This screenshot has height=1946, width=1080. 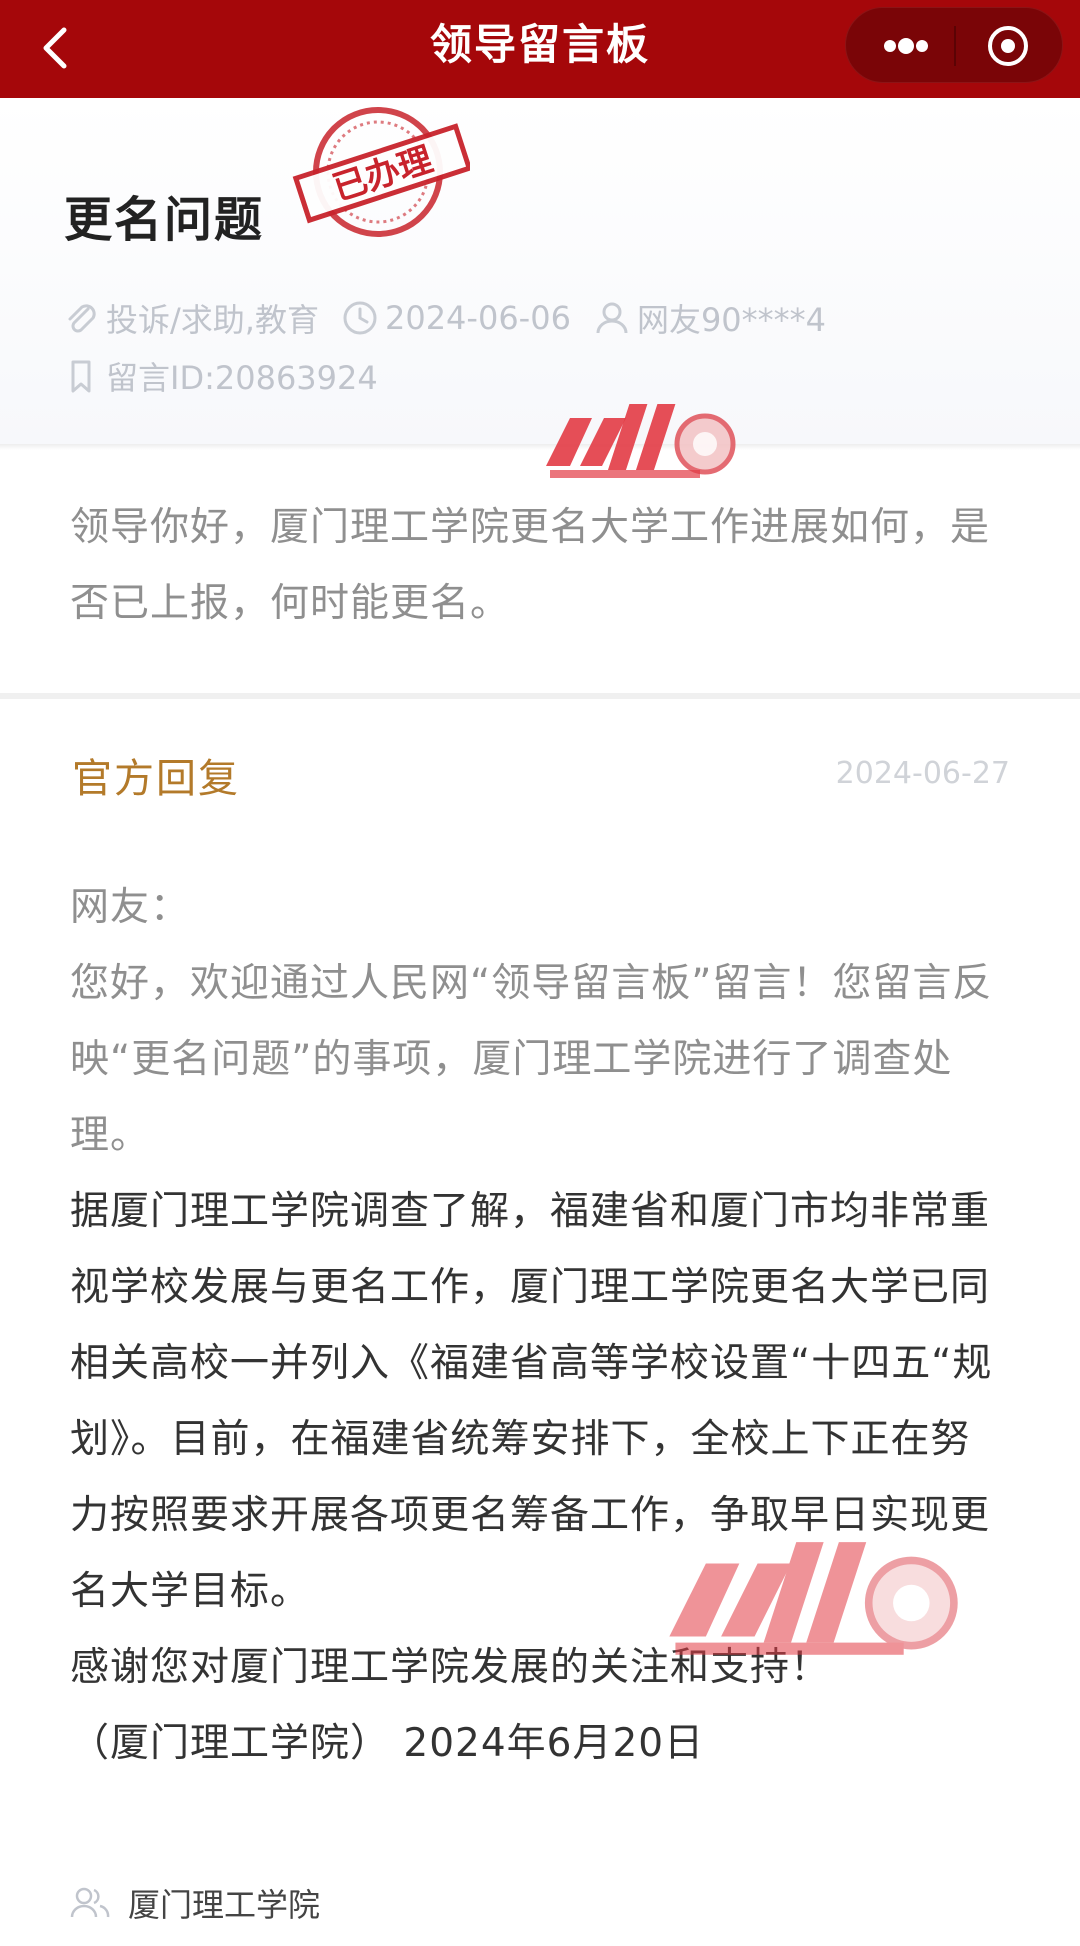 I want to click on post-meta-row-2: 留言ID:20863924, so click(x=231, y=376).